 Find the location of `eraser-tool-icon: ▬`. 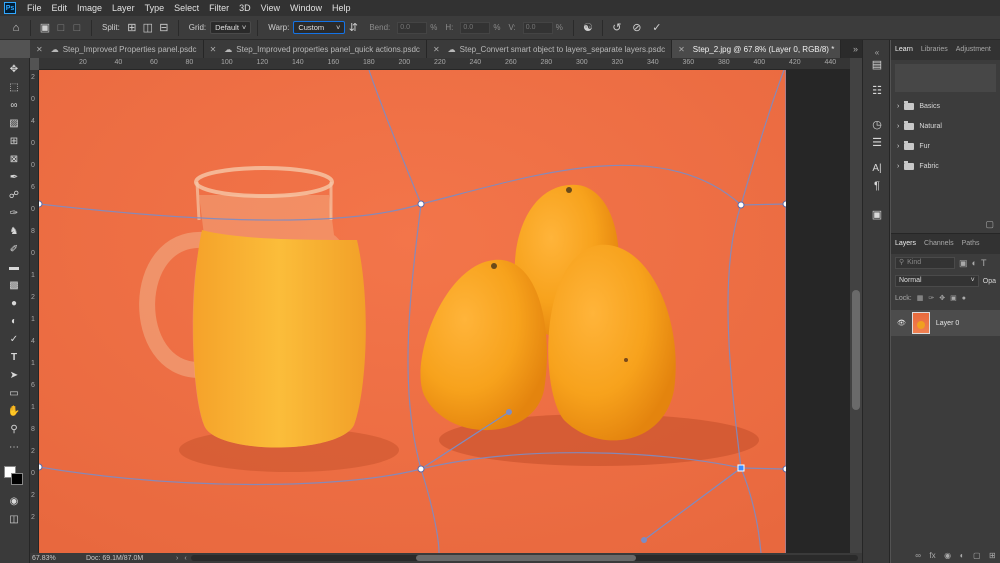

eraser-tool-icon: ▬ is located at coordinates (14, 267).